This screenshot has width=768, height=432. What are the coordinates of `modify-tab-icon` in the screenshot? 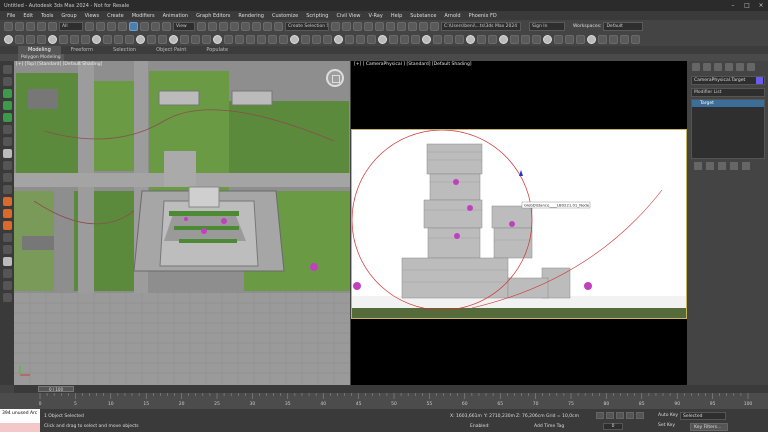 It's located at (707, 67).